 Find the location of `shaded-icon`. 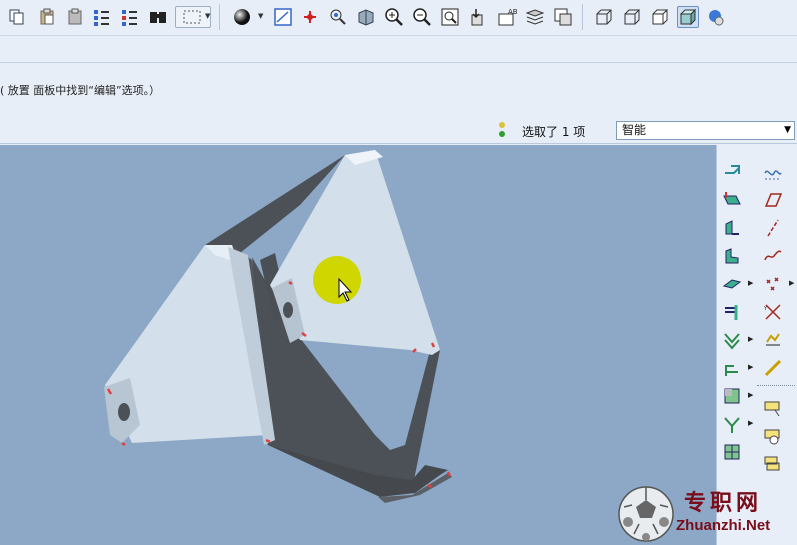

shaded-icon is located at coordinates (688, 17).